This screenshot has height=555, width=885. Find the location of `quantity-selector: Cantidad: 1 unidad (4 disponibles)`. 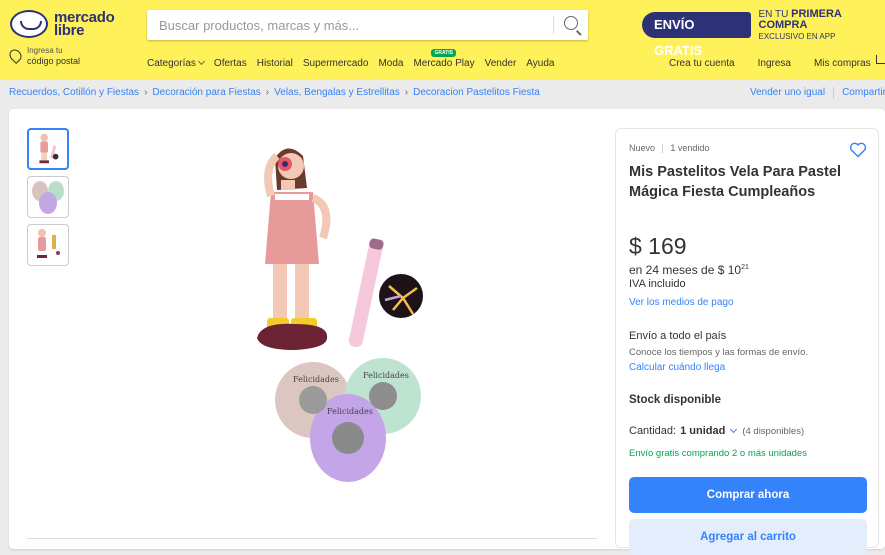

quantity-selector: Cantidad: 1 unidad (4 disponibles) is located at coordinates (716, 431).